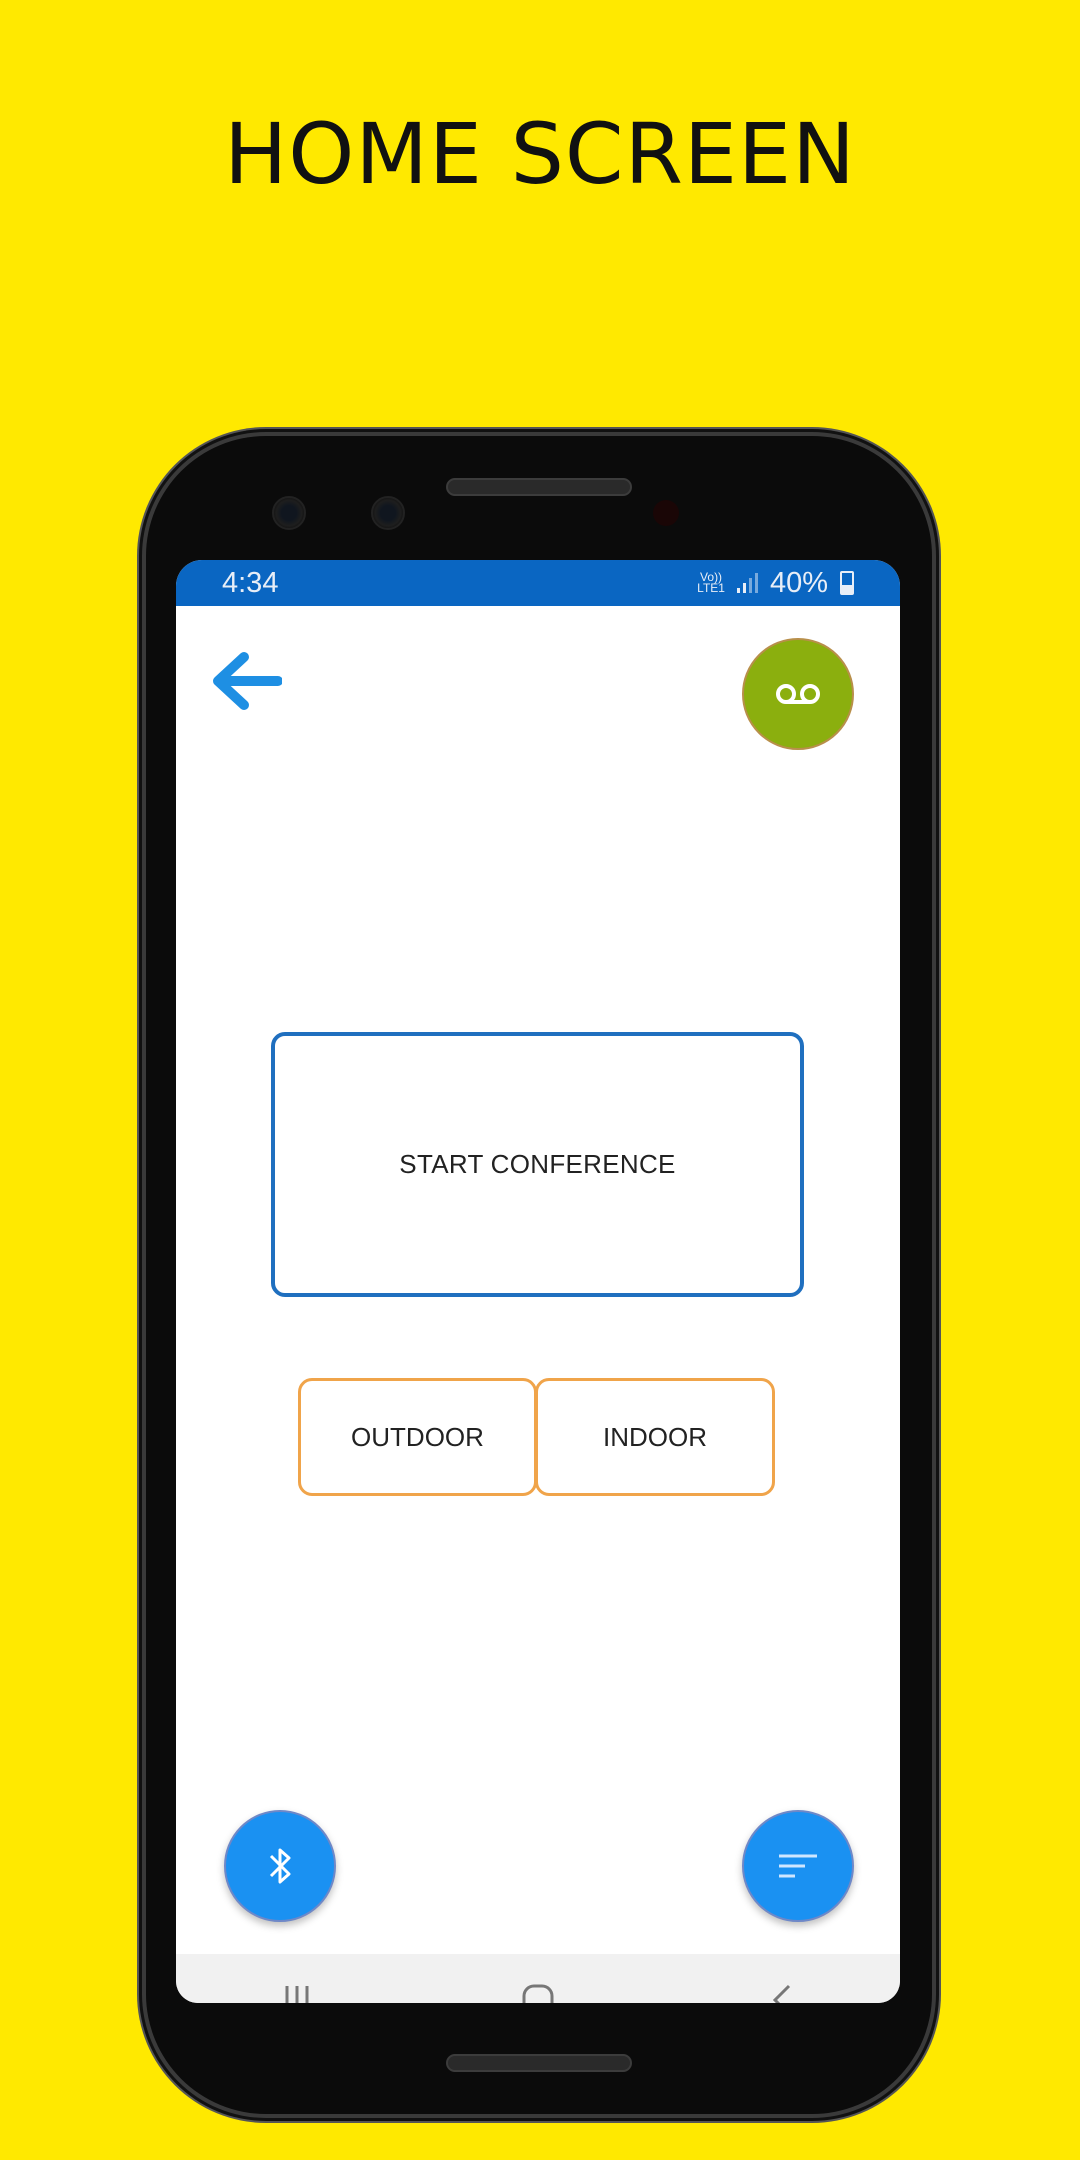  I want to click on battery-icon, so click(847, 583).